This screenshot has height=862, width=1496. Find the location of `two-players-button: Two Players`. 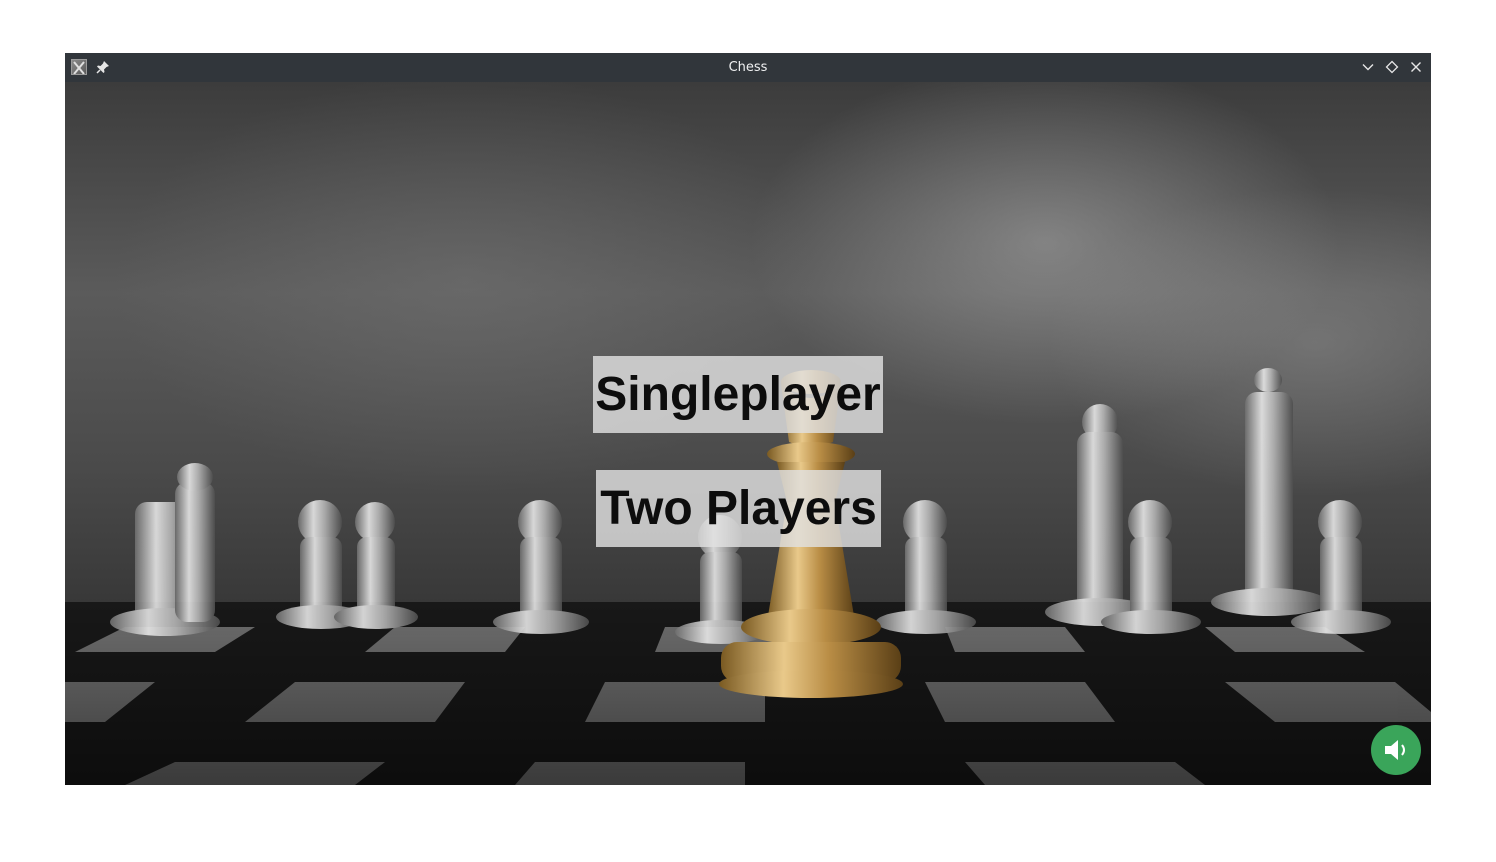

two-players-button: Two Players is located at coordinates (738, 508).